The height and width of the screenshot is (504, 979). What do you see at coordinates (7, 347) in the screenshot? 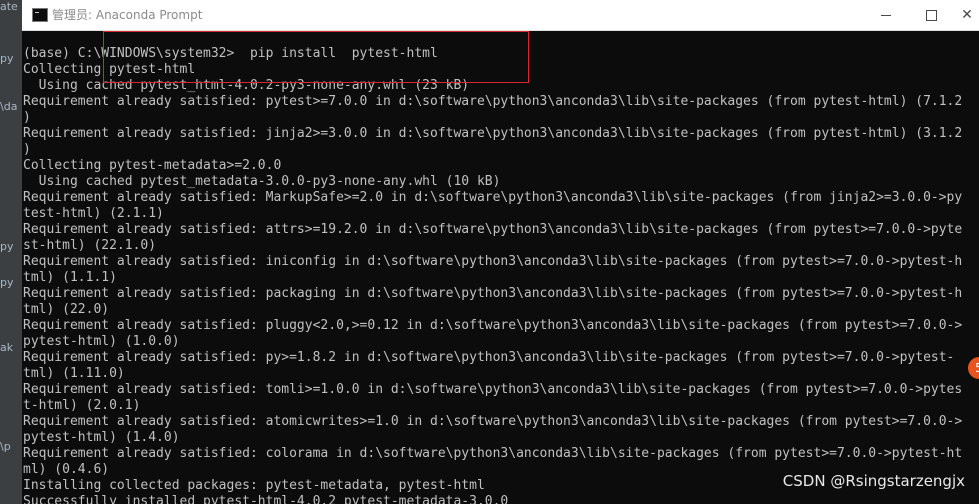
I see `sidebar-fragment: ak` at bounding box center [7, 347].